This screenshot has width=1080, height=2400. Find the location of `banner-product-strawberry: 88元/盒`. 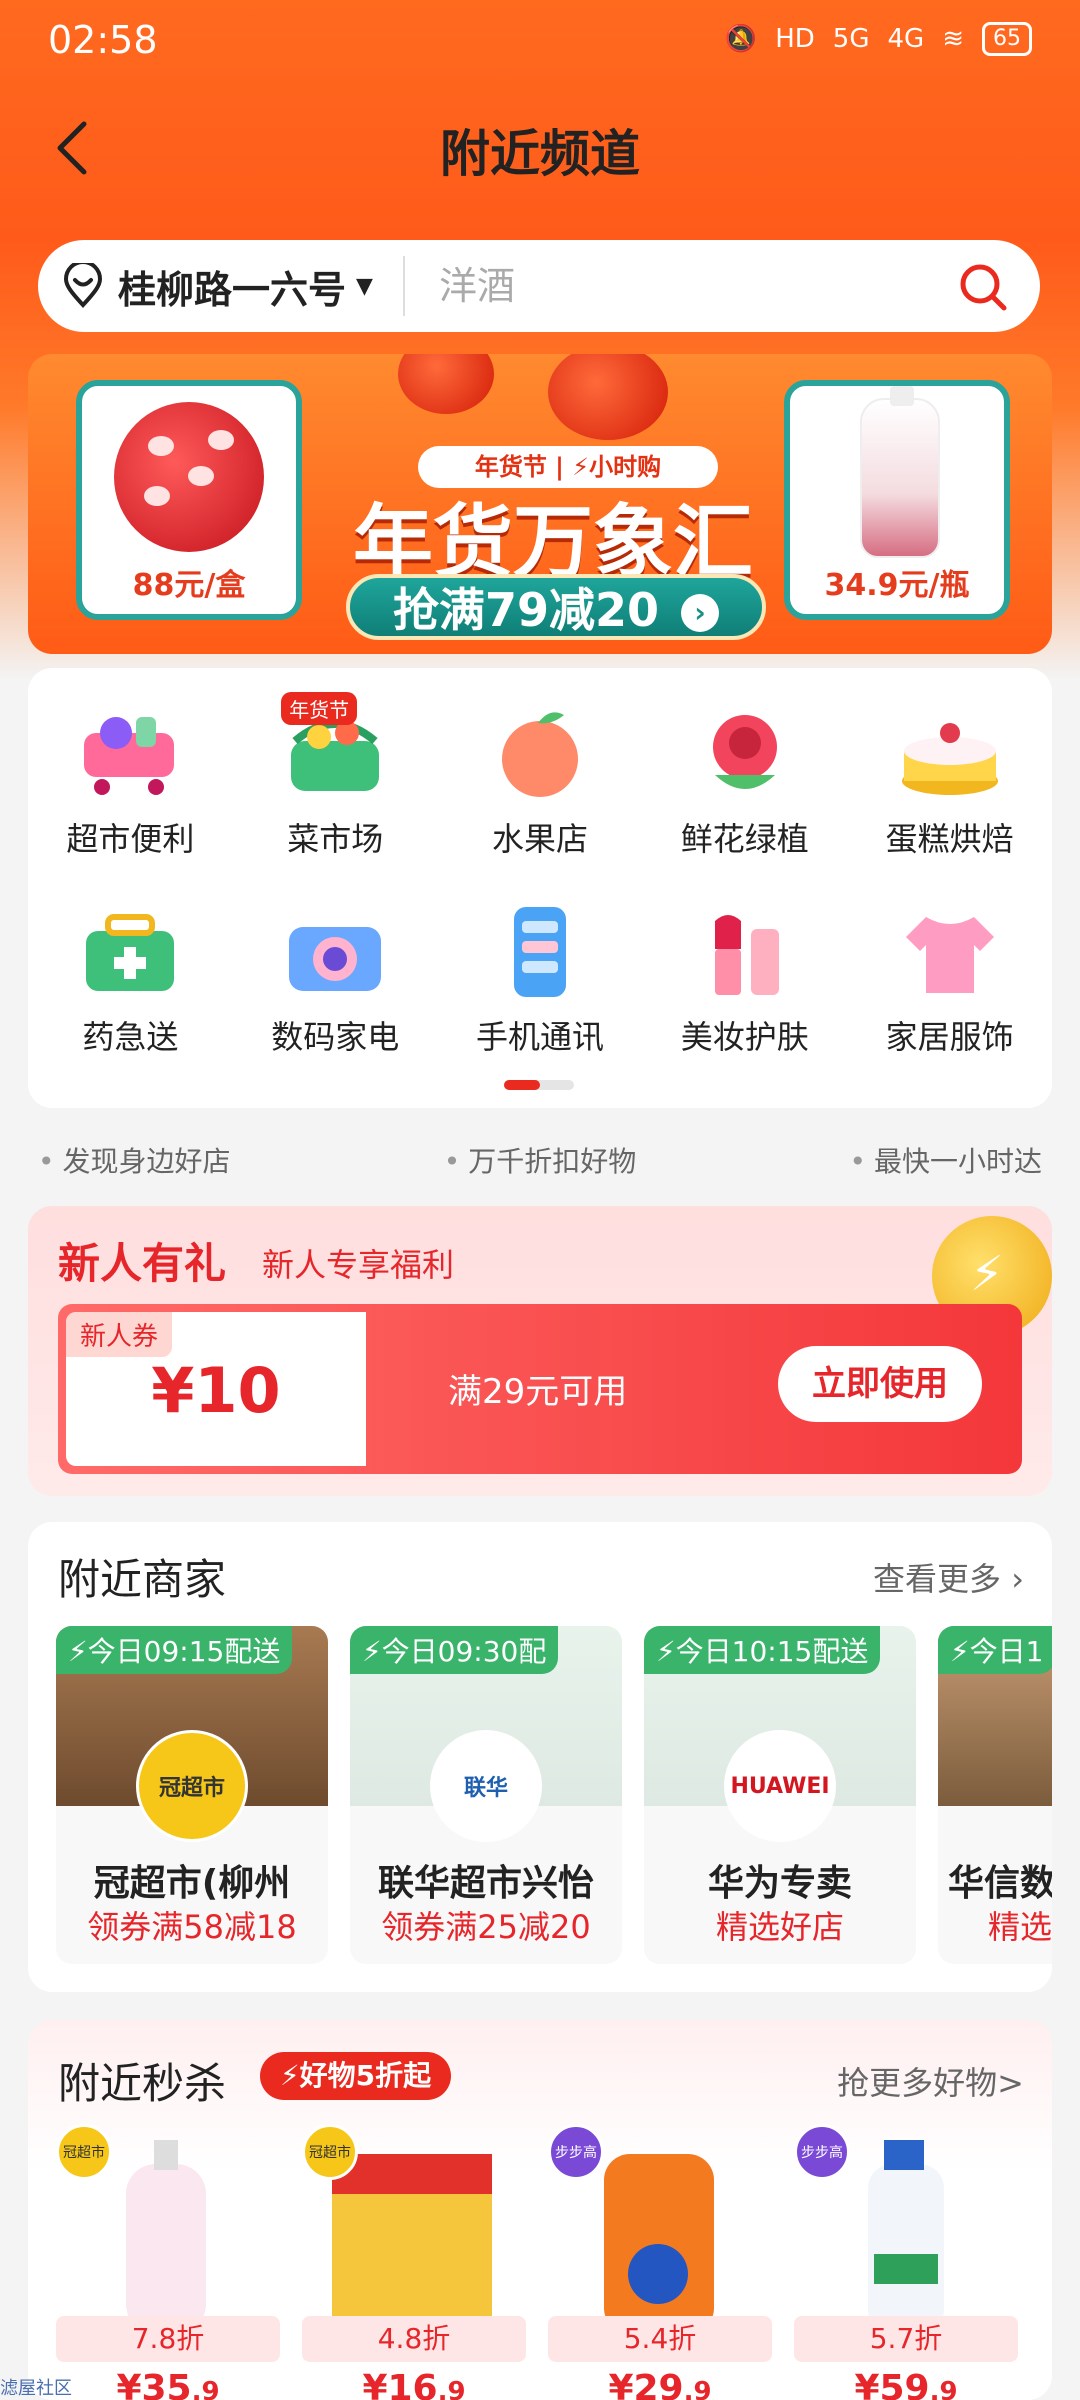

banner-product-strawberry: 88元/盒 is located at coordinates (189, 500).